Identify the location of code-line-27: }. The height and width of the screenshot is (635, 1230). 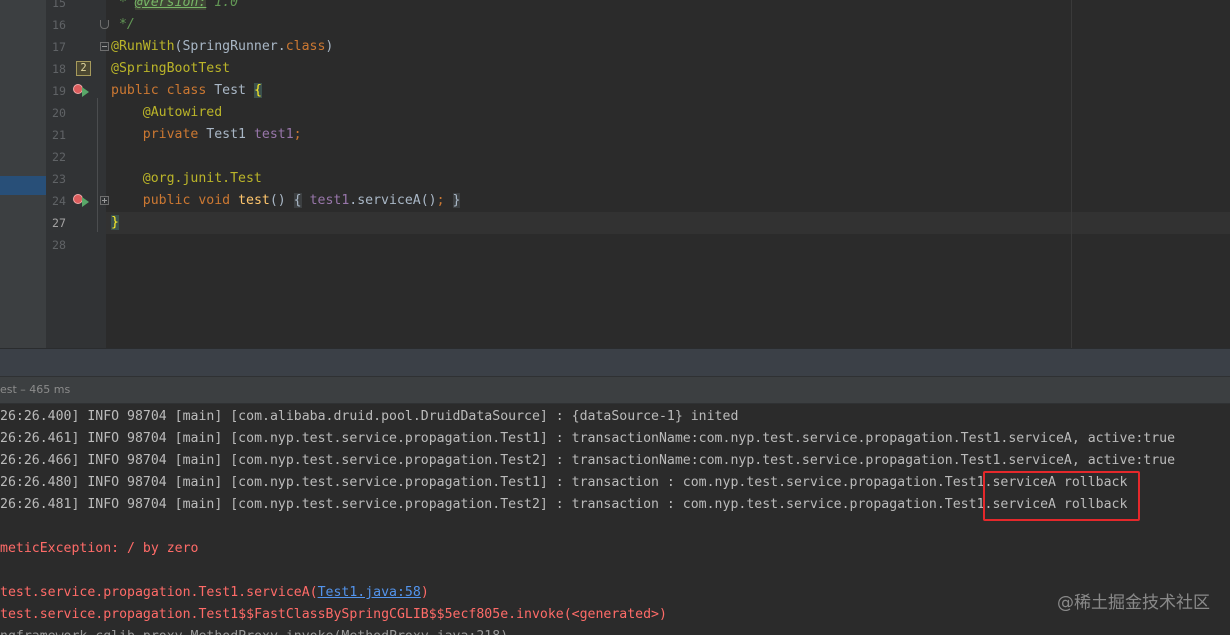
(586, 223).